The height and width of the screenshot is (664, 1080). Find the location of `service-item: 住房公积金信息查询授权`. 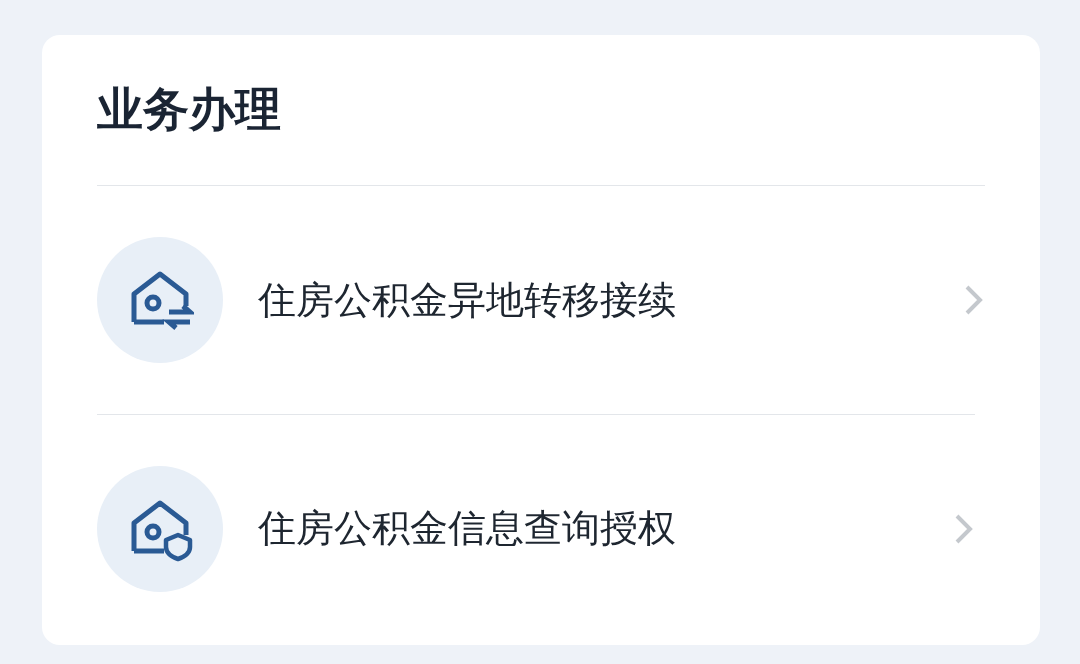

service-item: 住房公积金信息查询授权 is located at coordinates (605, 528).